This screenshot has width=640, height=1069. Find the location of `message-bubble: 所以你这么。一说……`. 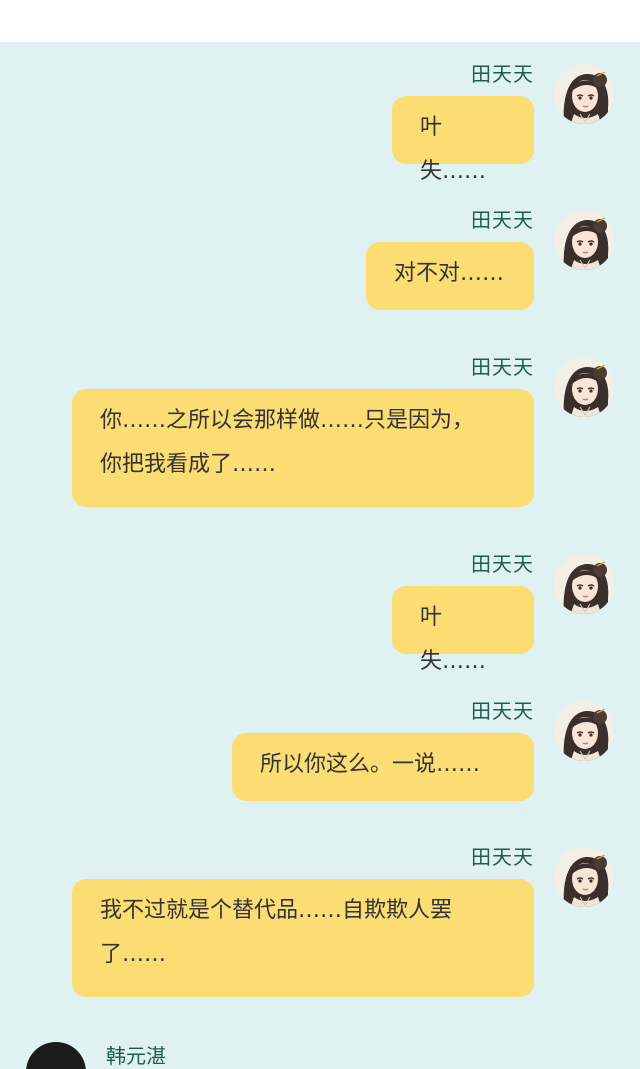

message-bubble: 所以你这么。一说…… is located at coordinates (383, 767).